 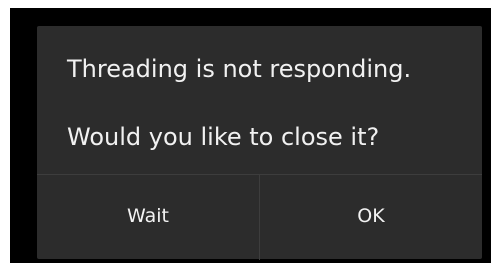 I want to click on dialog-message-line-1: Threading is not responding., so click(x=239, y=69).